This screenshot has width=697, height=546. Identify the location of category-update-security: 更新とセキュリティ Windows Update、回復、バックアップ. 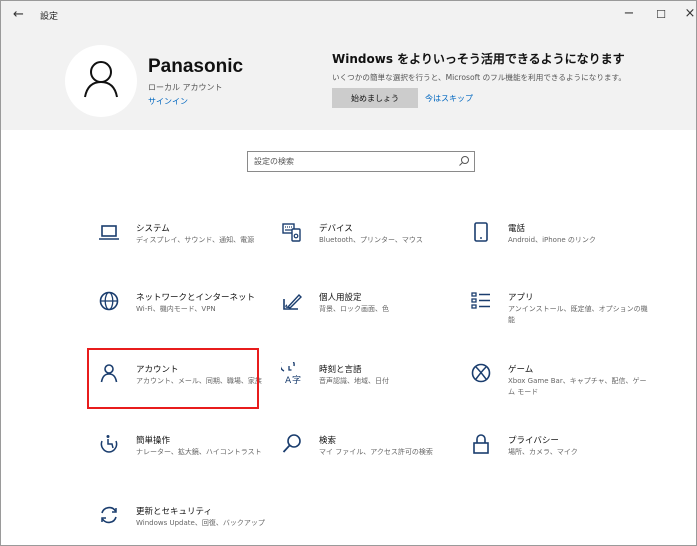
(188, 524).